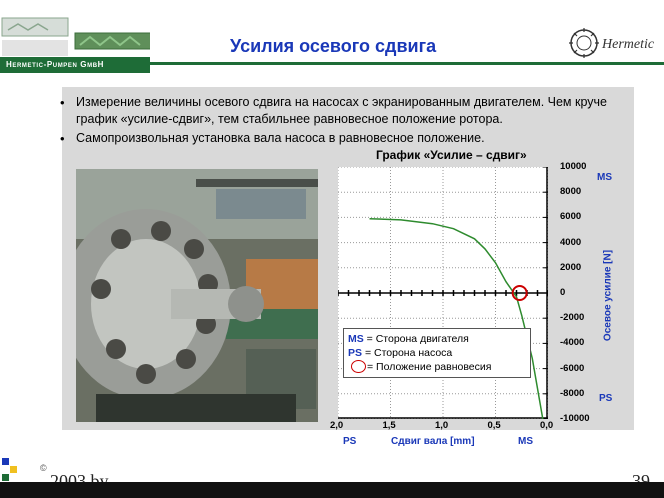 The width and height of the screenshot is (664, 498). Describe the element at coordinates (573, 166) in the screenshot. I see `y-tick-label: 10000` at that location.